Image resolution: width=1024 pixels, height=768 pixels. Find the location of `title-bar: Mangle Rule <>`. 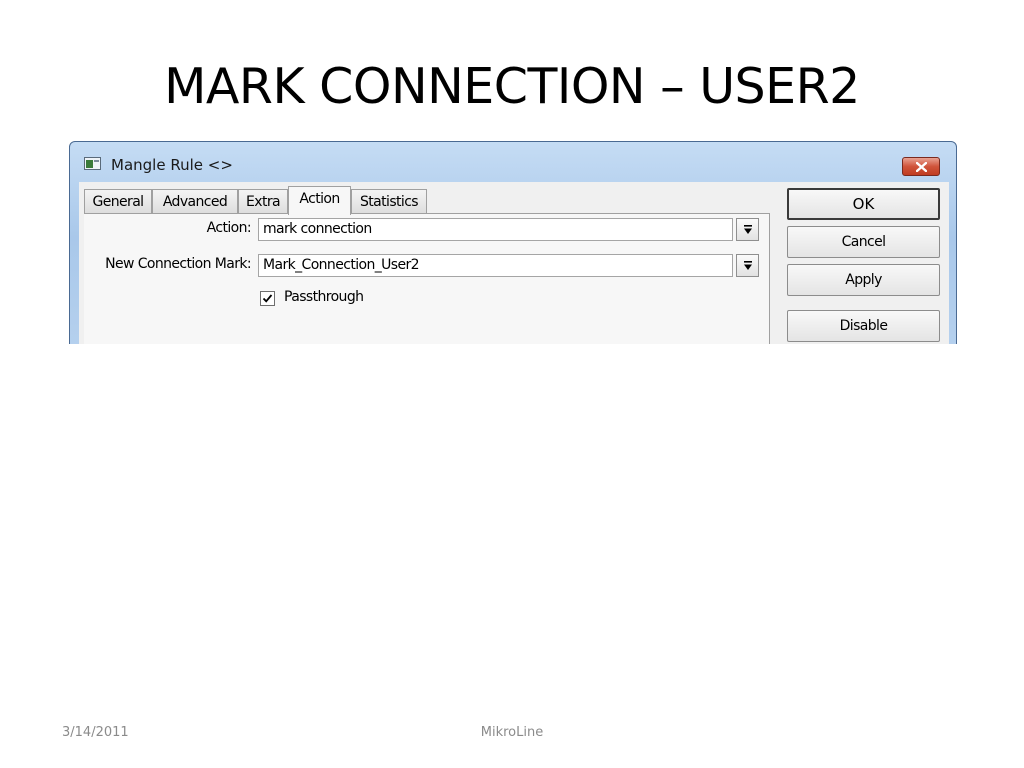

title-bar: Mangle Rule <> is located at coordinates (513, 162).